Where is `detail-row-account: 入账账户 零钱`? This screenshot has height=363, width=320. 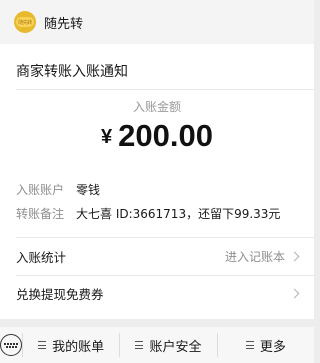 detail-row-account: 入账账户 零钱 is located at coordinates (58, 189).